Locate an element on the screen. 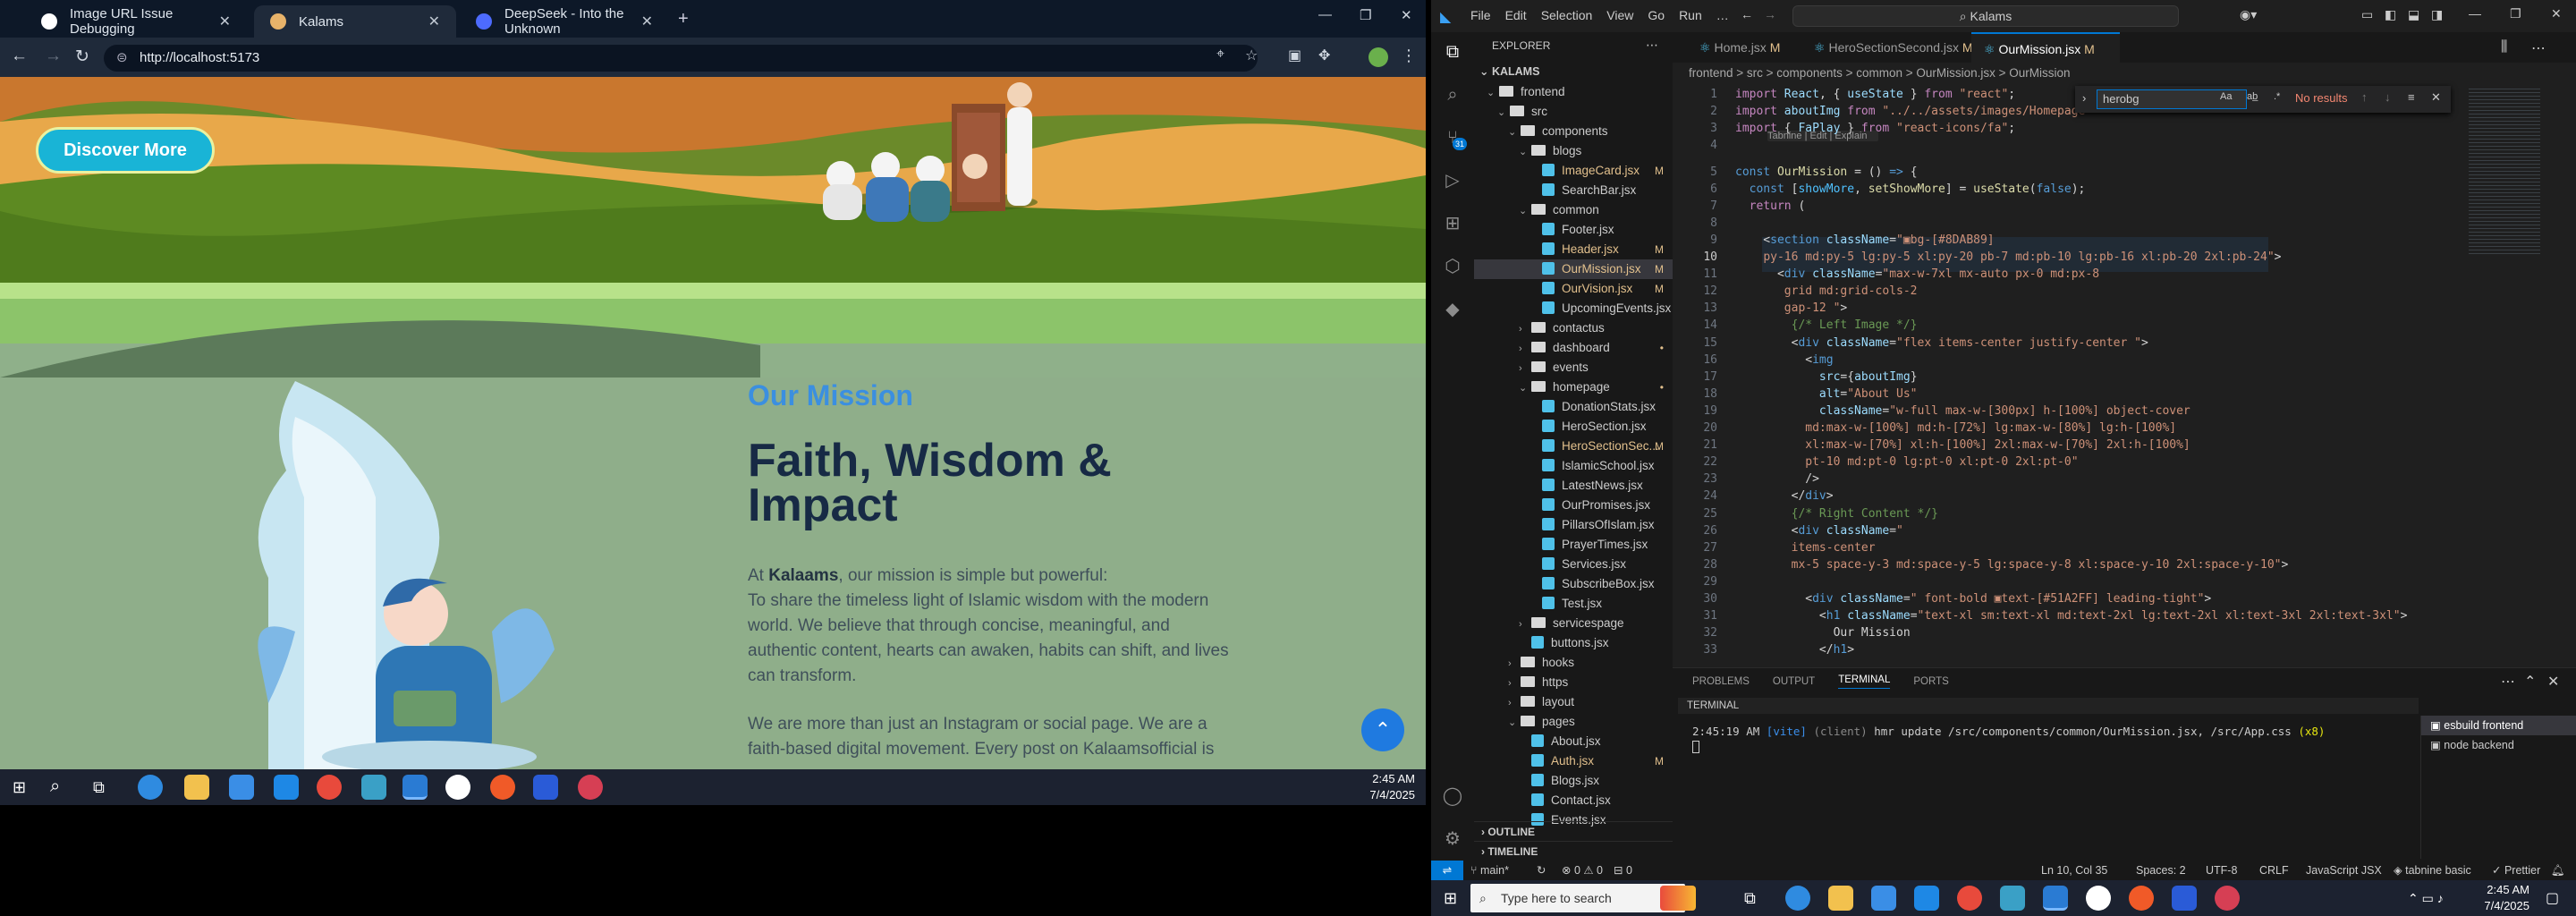 The height and width of the screenshot is (916, 2576). tree-file: About.jsx is located at coordinates (1573, 741).